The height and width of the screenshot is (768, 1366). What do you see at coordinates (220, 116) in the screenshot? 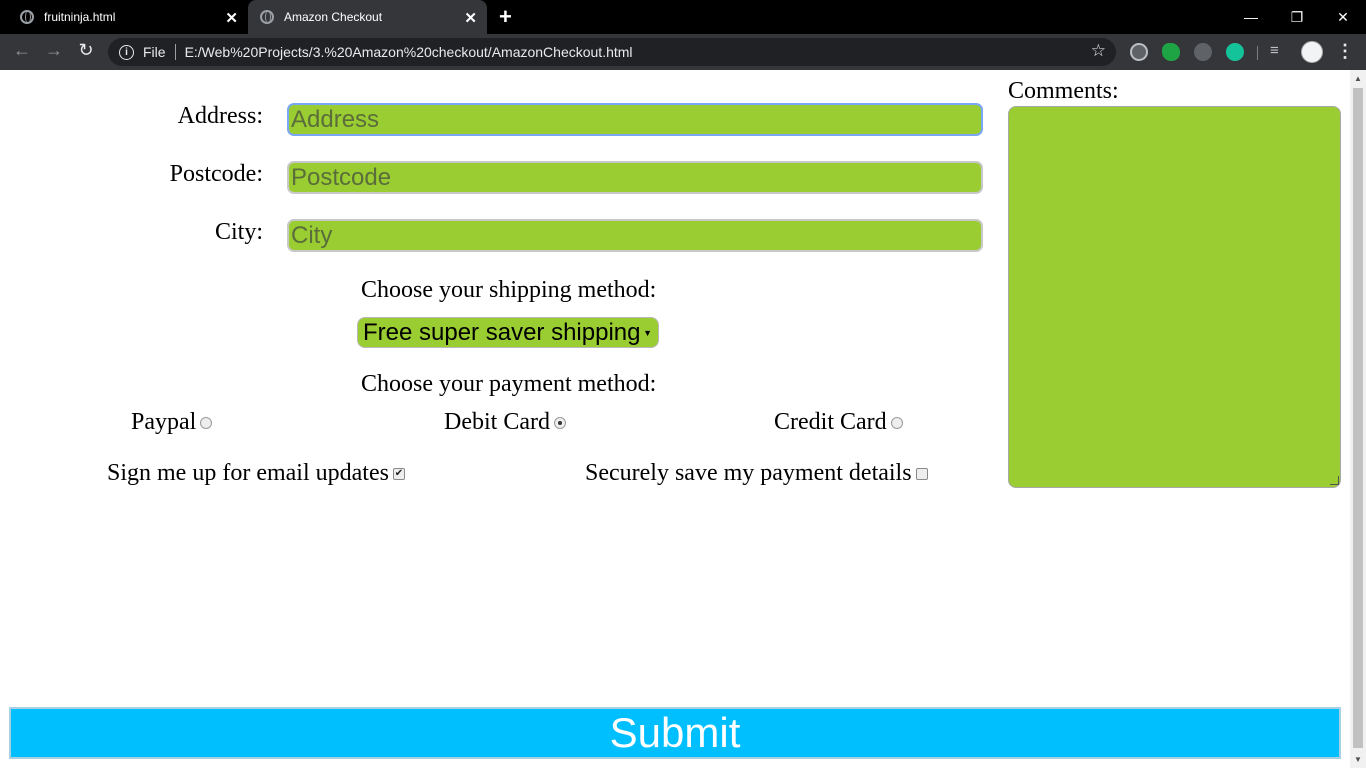
I see `address-label: Address:` at bounding box center [220, 116].